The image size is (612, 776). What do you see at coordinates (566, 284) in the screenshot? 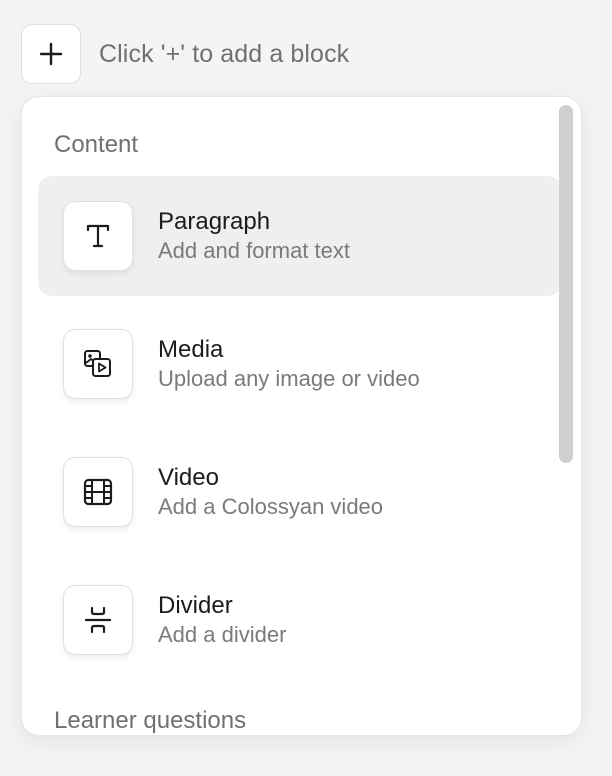
I see `menu-scrollbar` at bounding box center [566, 284].